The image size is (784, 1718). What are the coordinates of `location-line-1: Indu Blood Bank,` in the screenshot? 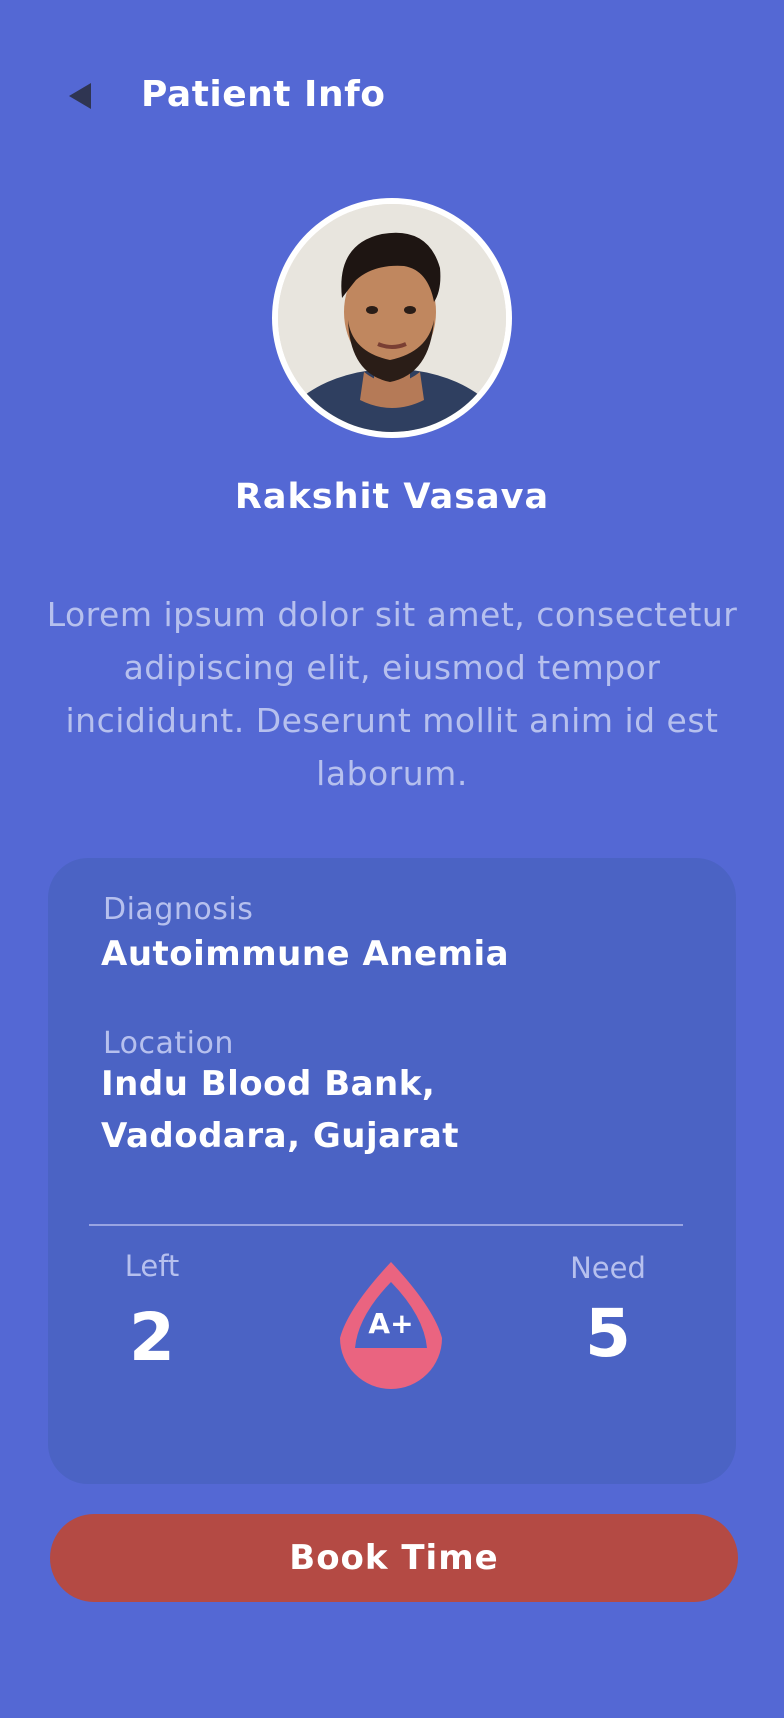 It's located at (268, 1084).